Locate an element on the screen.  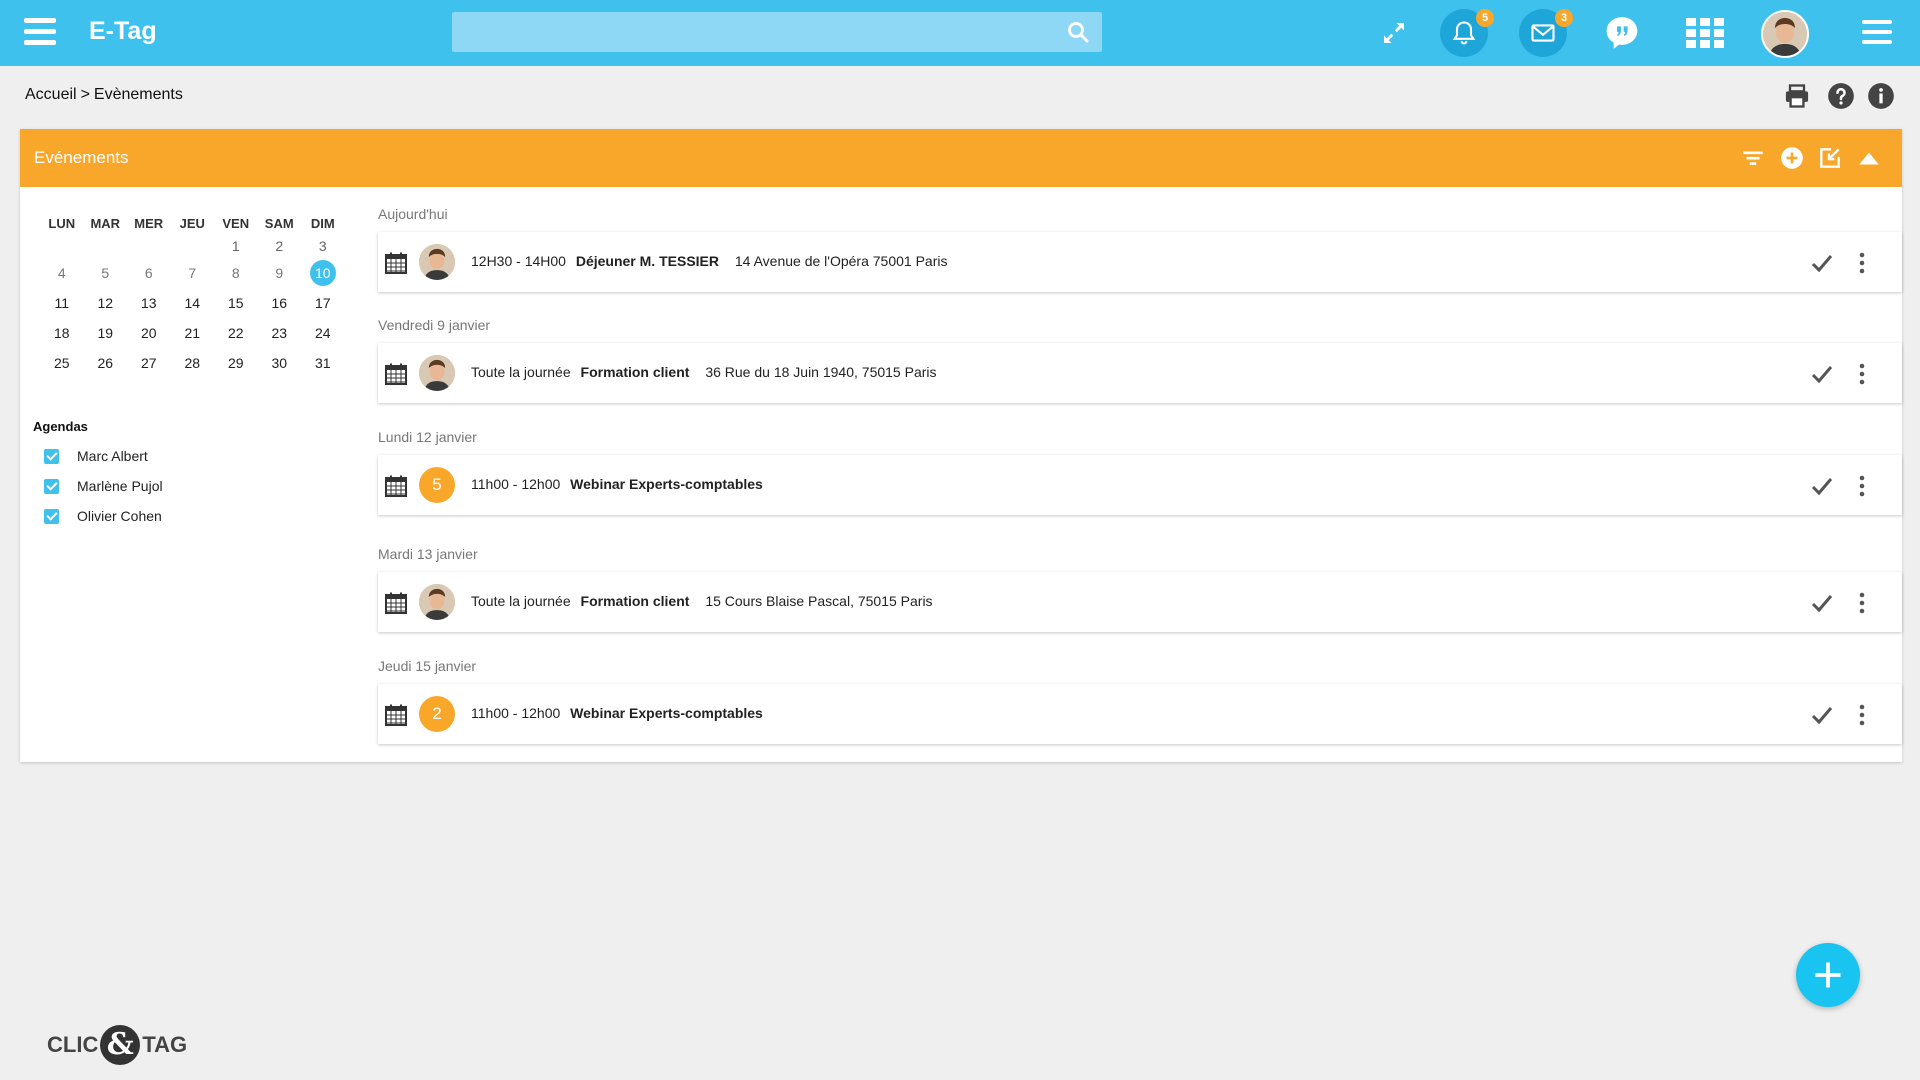
weekday-label: DIM is located at coordinates (322, 223).